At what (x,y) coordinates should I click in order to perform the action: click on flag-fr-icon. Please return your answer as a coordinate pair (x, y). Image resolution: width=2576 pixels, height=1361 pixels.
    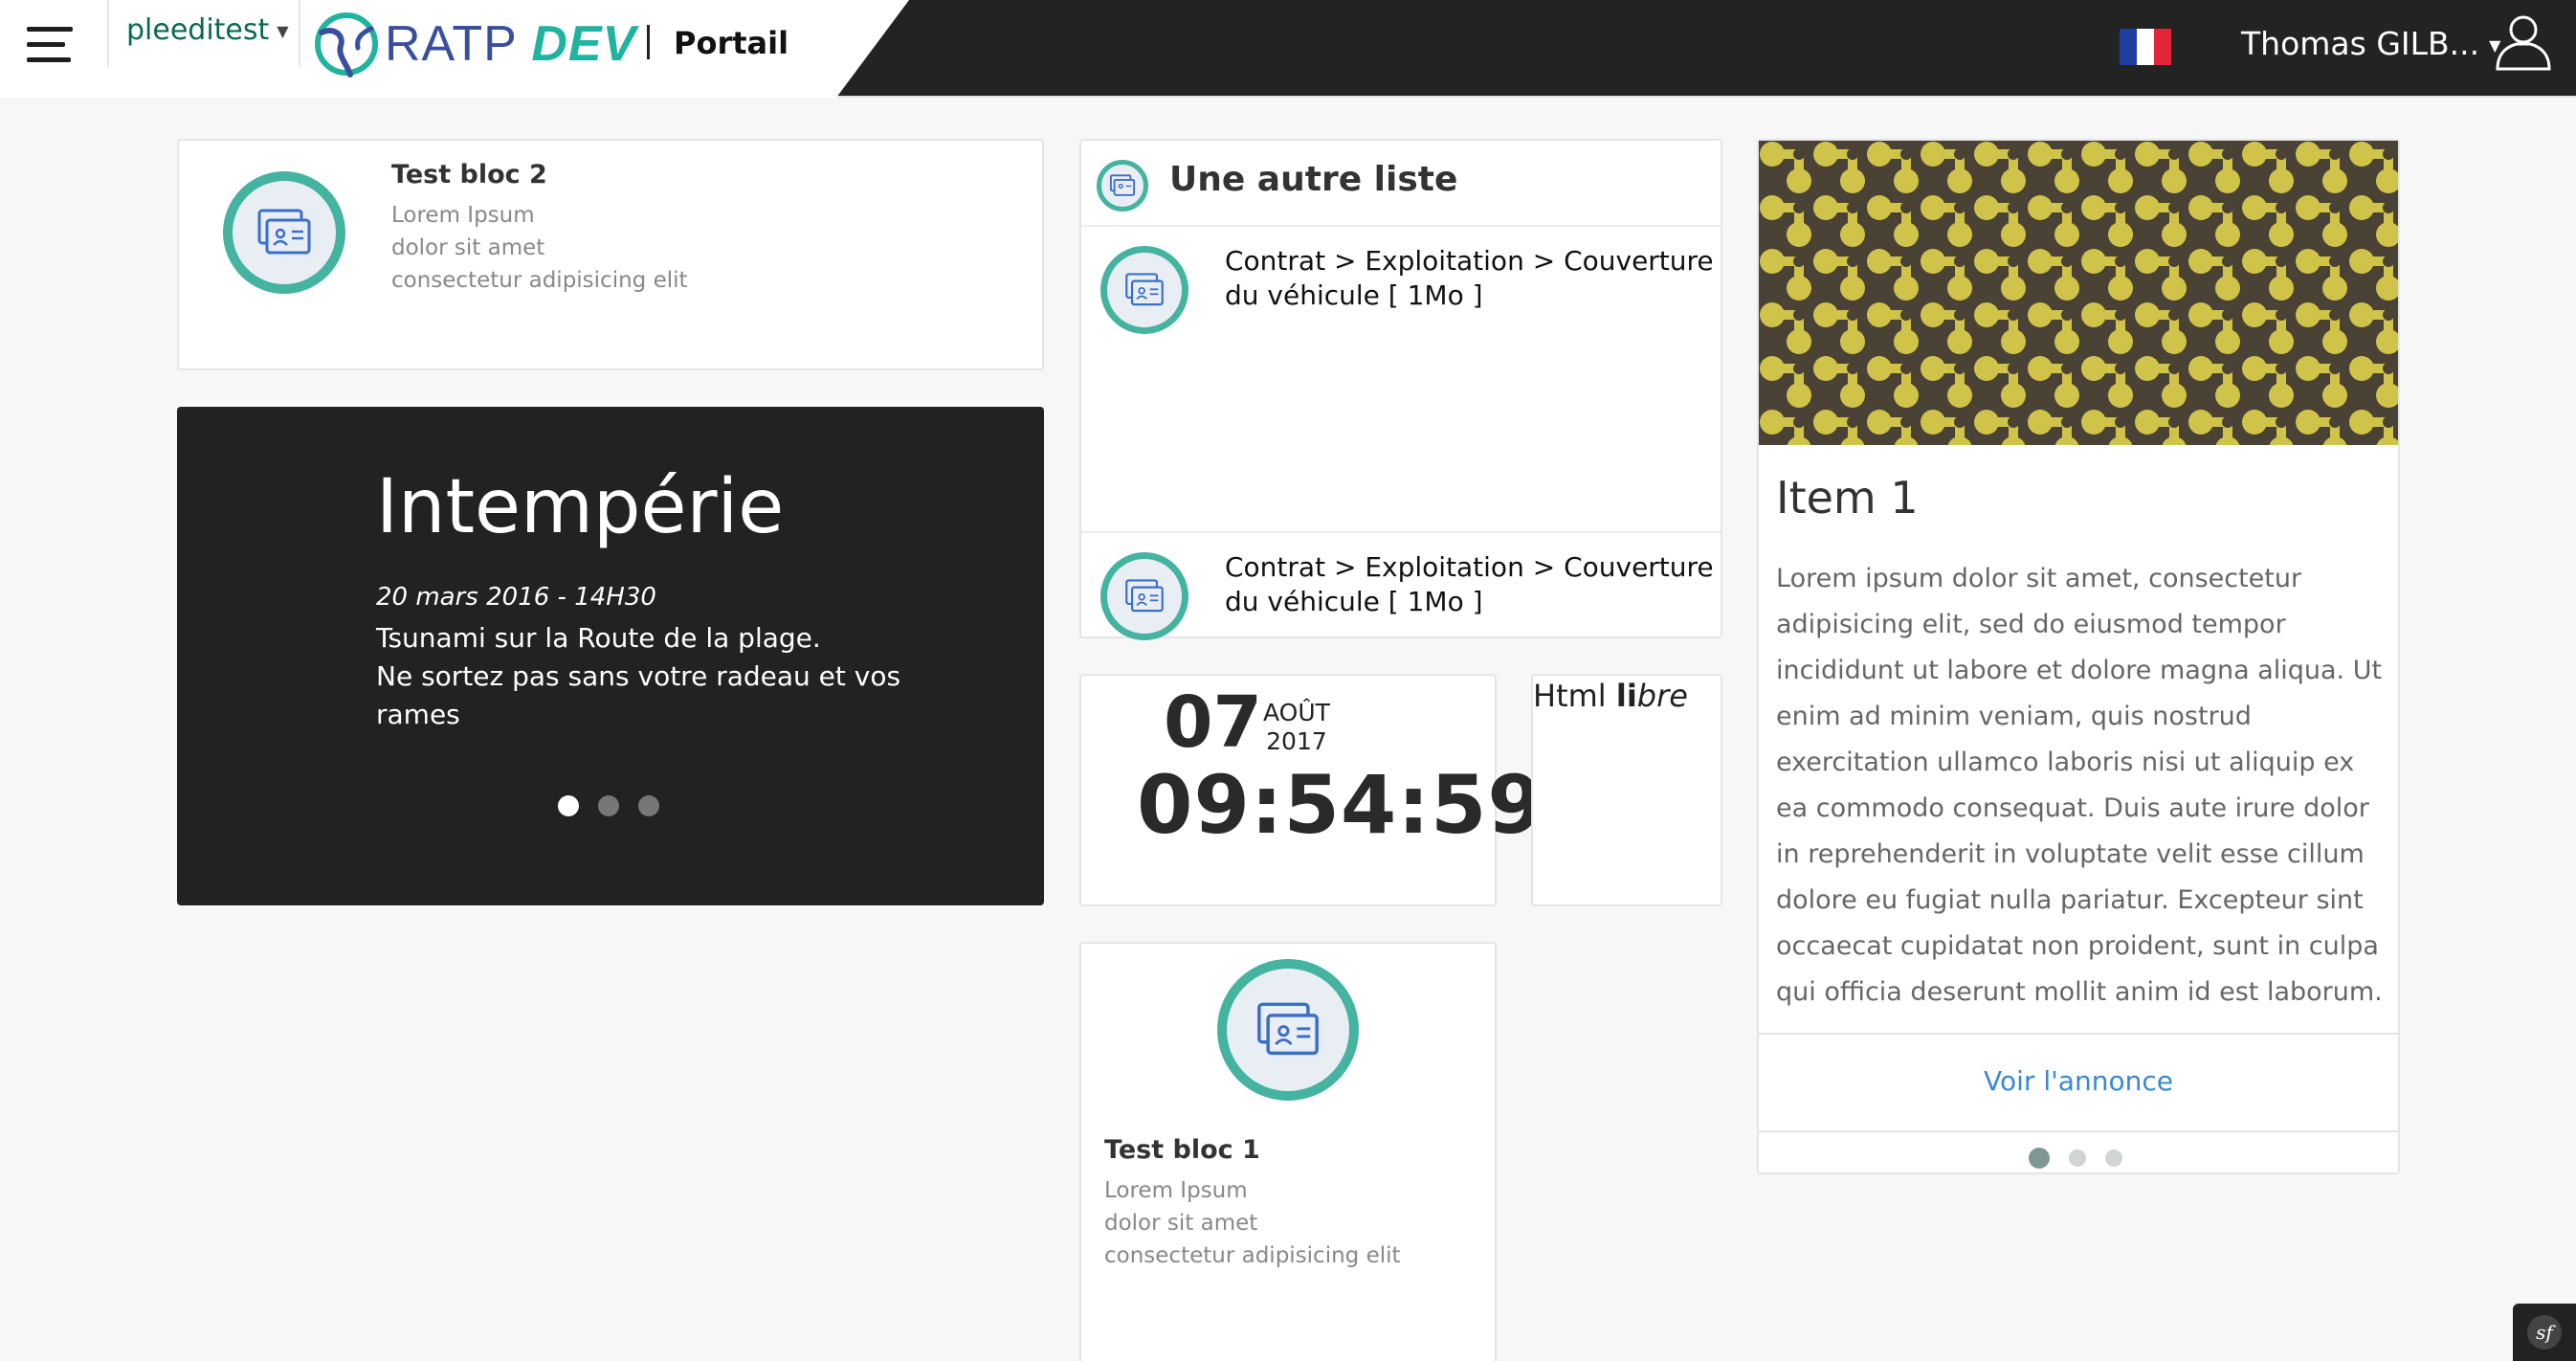
    Looking at the image, I should click on (2145, 47).